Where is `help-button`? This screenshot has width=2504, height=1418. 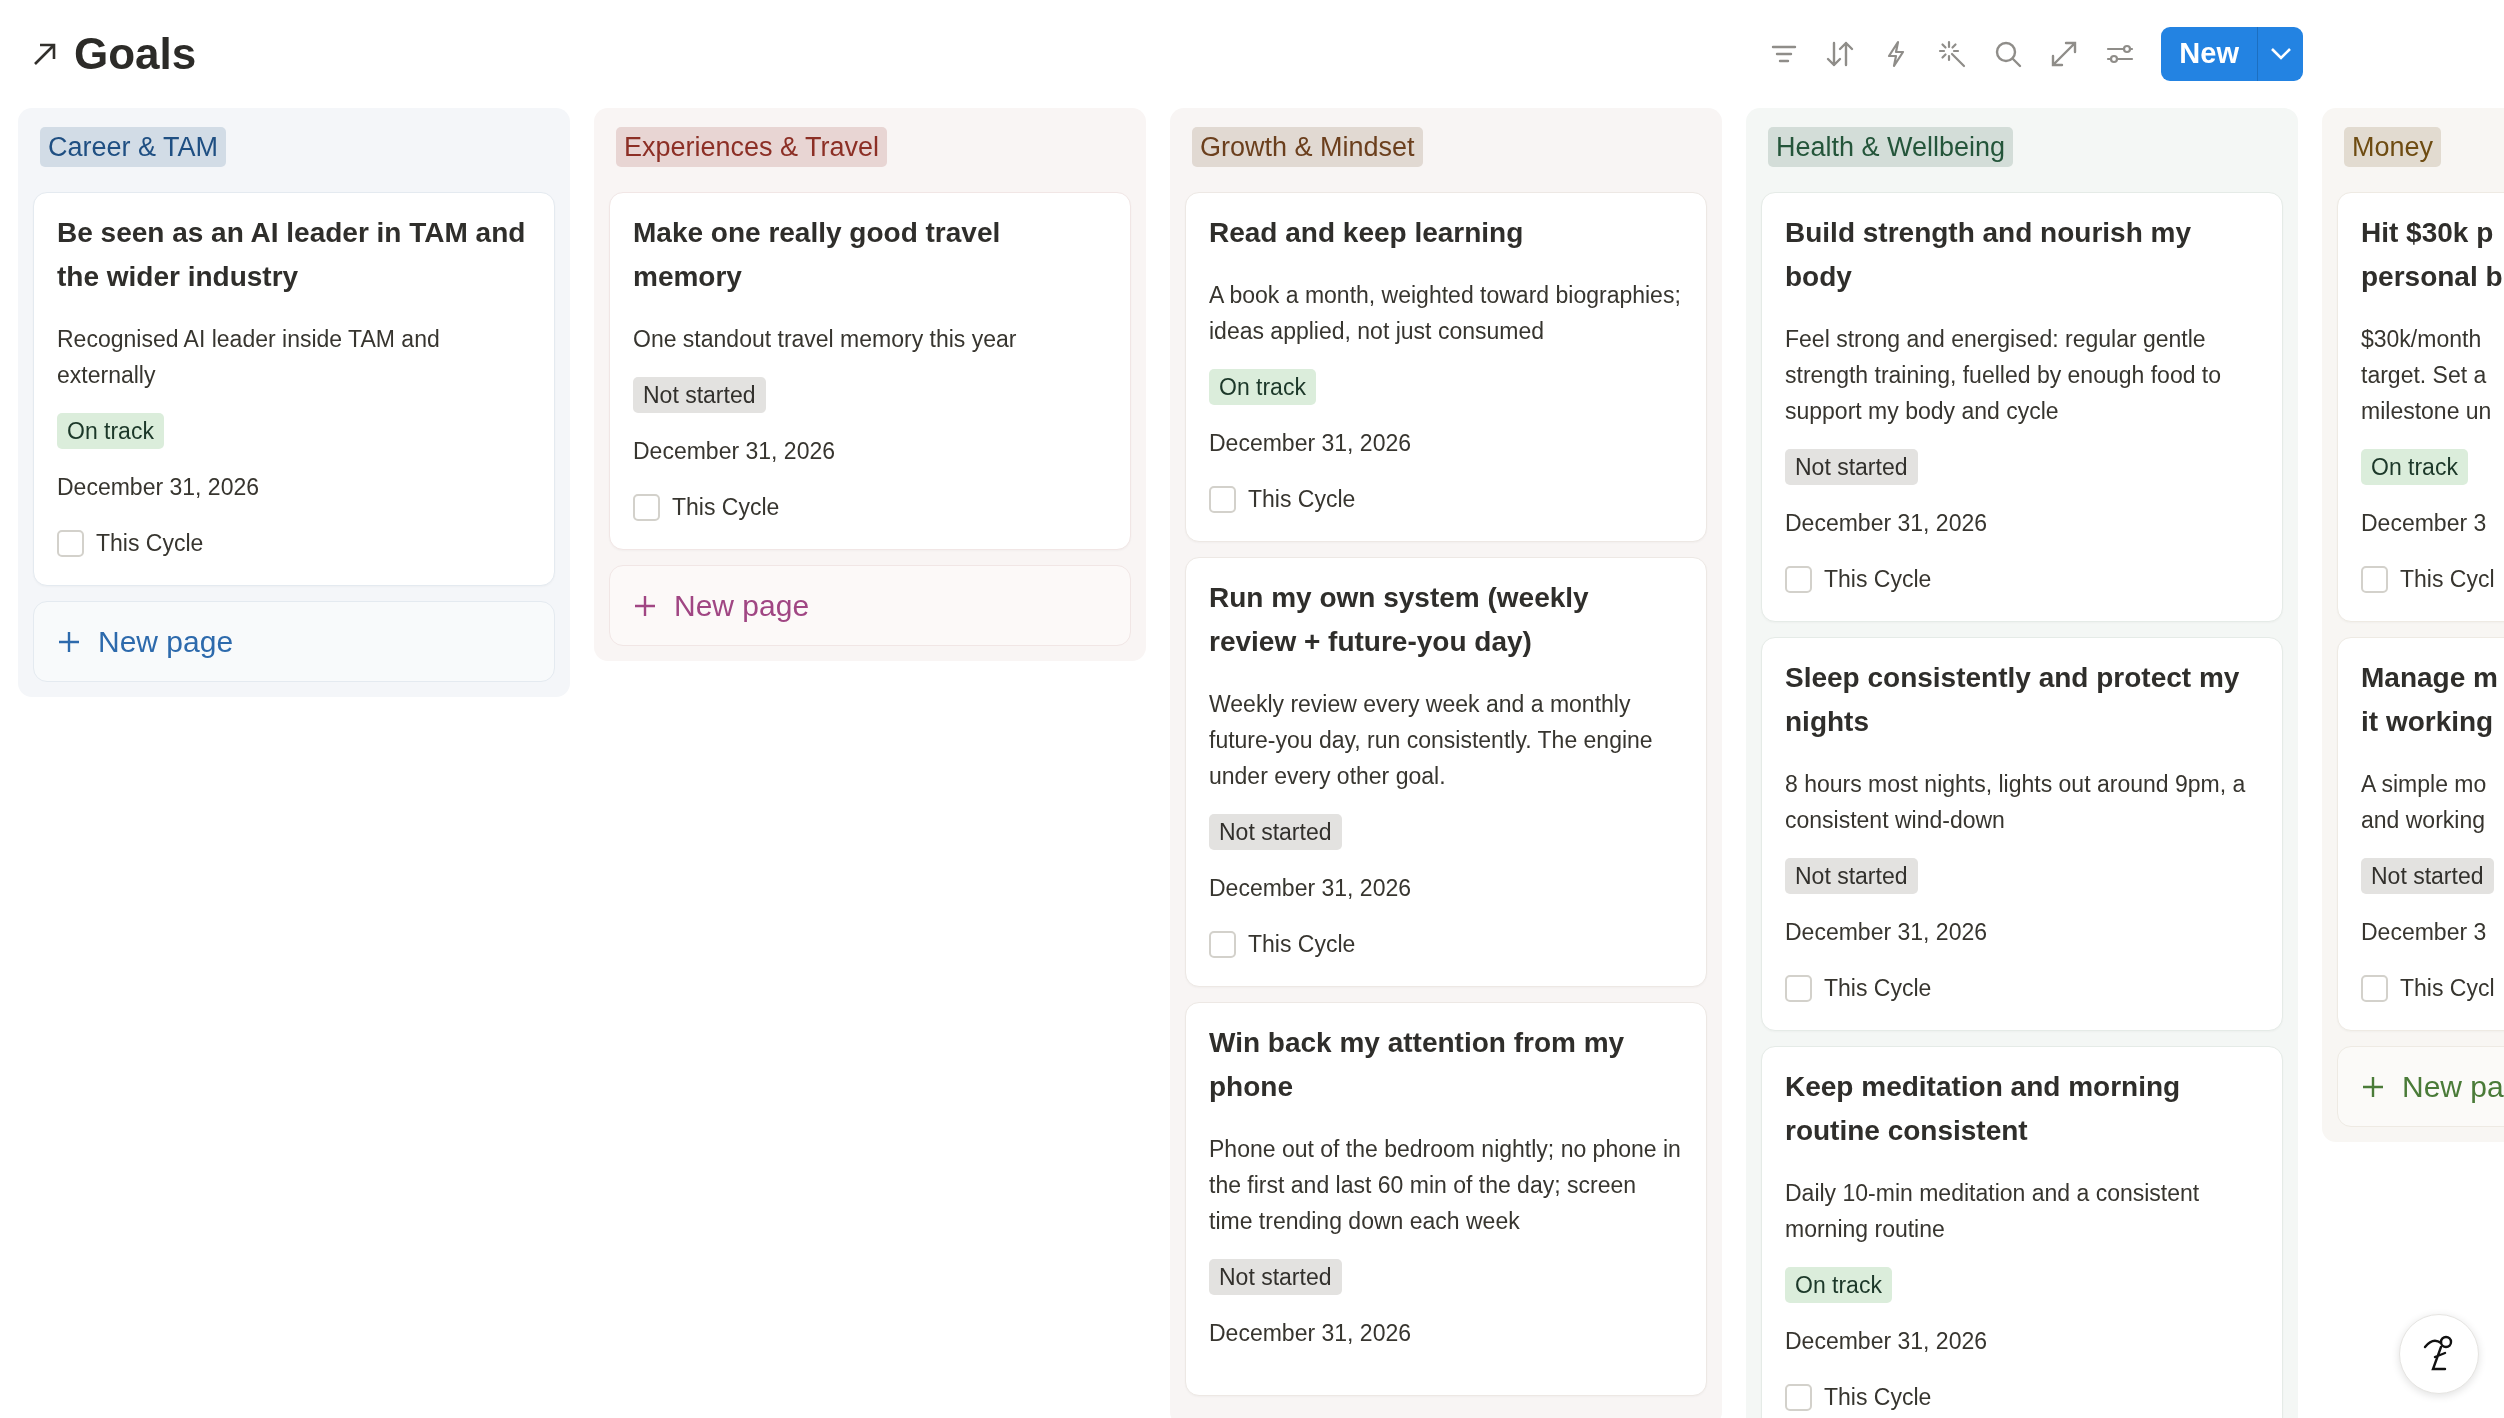 help-button is located at coordinates (2439, 1354).